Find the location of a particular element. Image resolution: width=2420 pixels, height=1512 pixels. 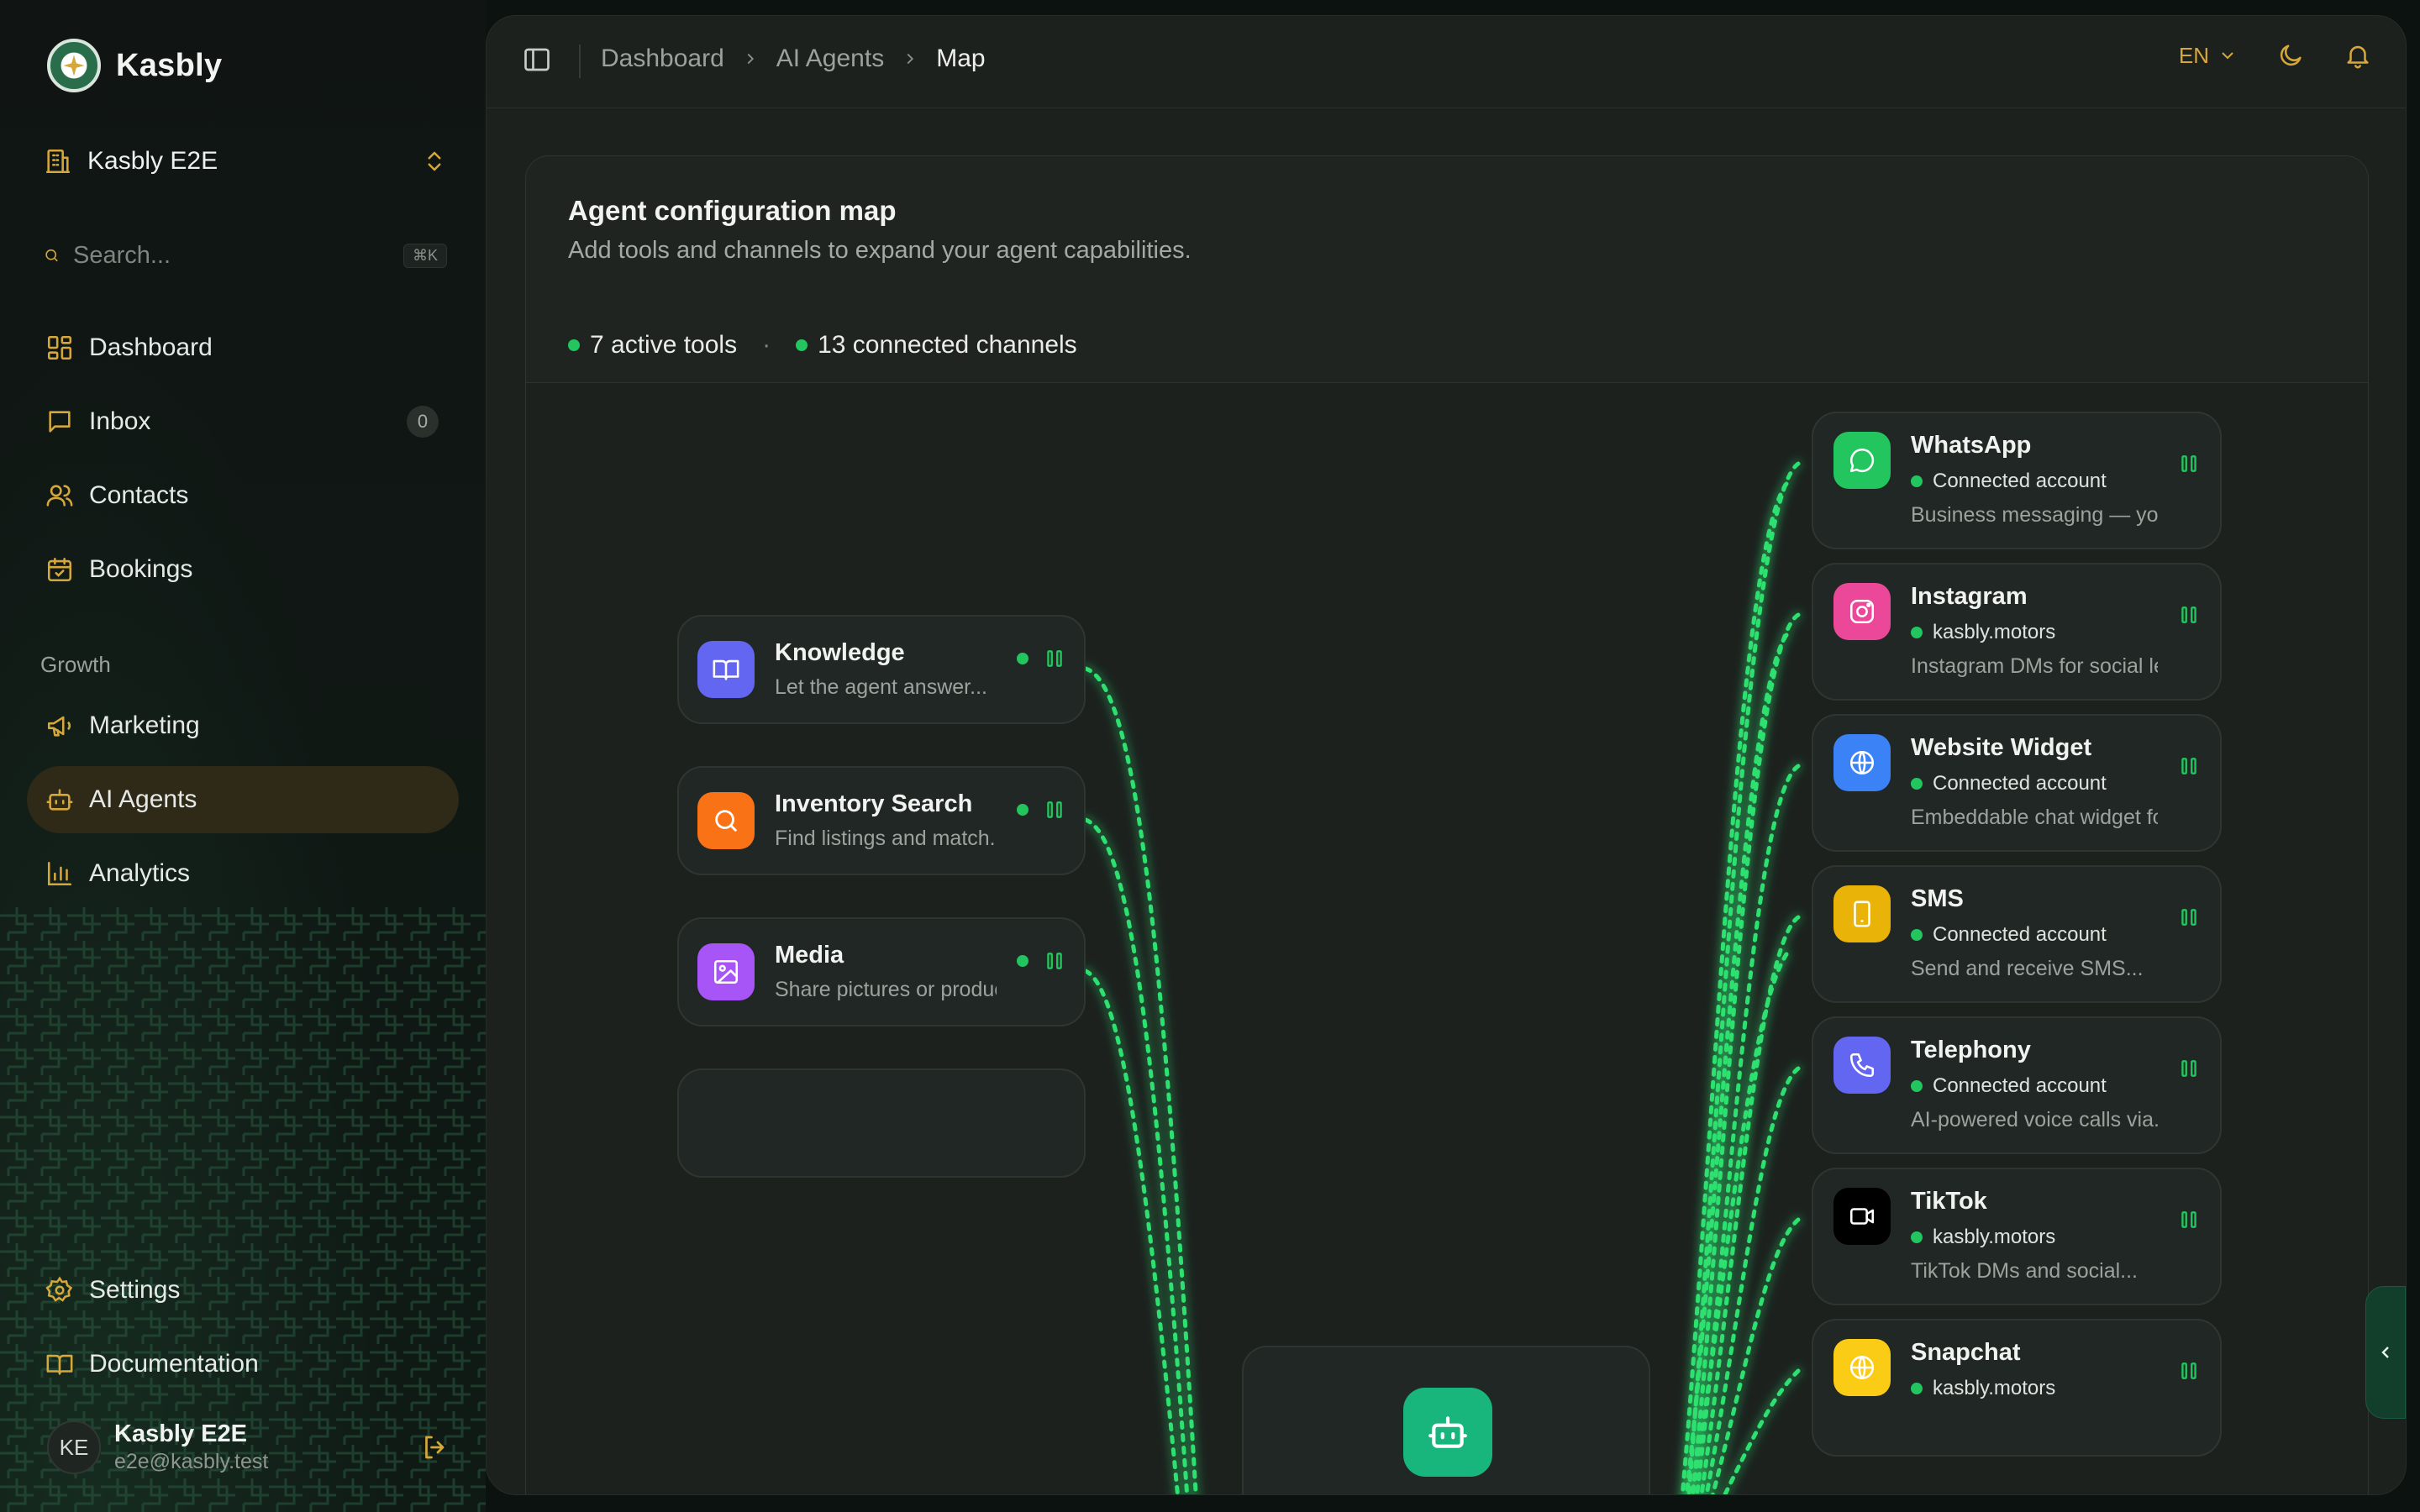

nav-item-documentation: Documentation is located at coordinates (243, 1364).